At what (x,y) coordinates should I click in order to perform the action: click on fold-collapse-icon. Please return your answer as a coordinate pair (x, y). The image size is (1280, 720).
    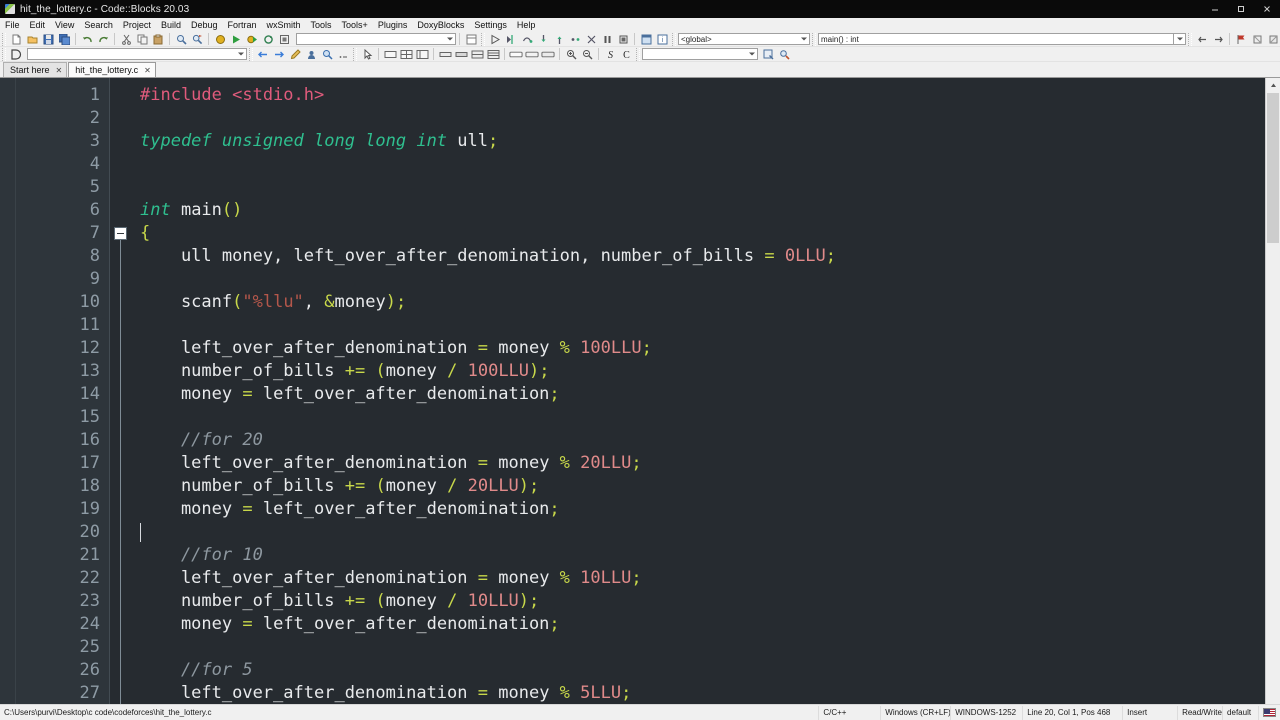
    Looking at the image, I should click on (120, 233).